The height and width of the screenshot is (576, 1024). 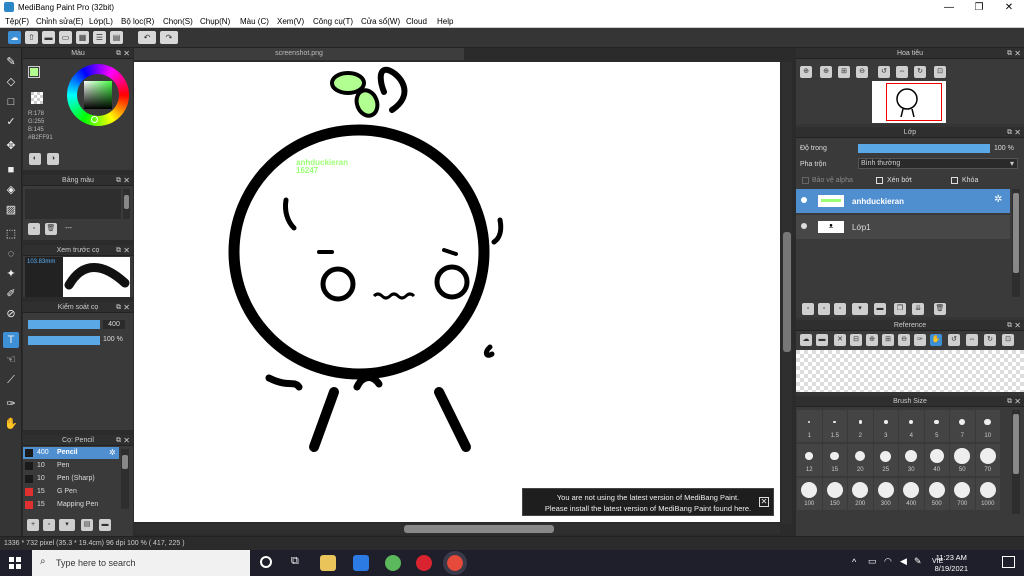 What do you see at coordinates (64, 340) in the screenshot?
I see `brush-opacity-slider` at bounding box center [64, 340].